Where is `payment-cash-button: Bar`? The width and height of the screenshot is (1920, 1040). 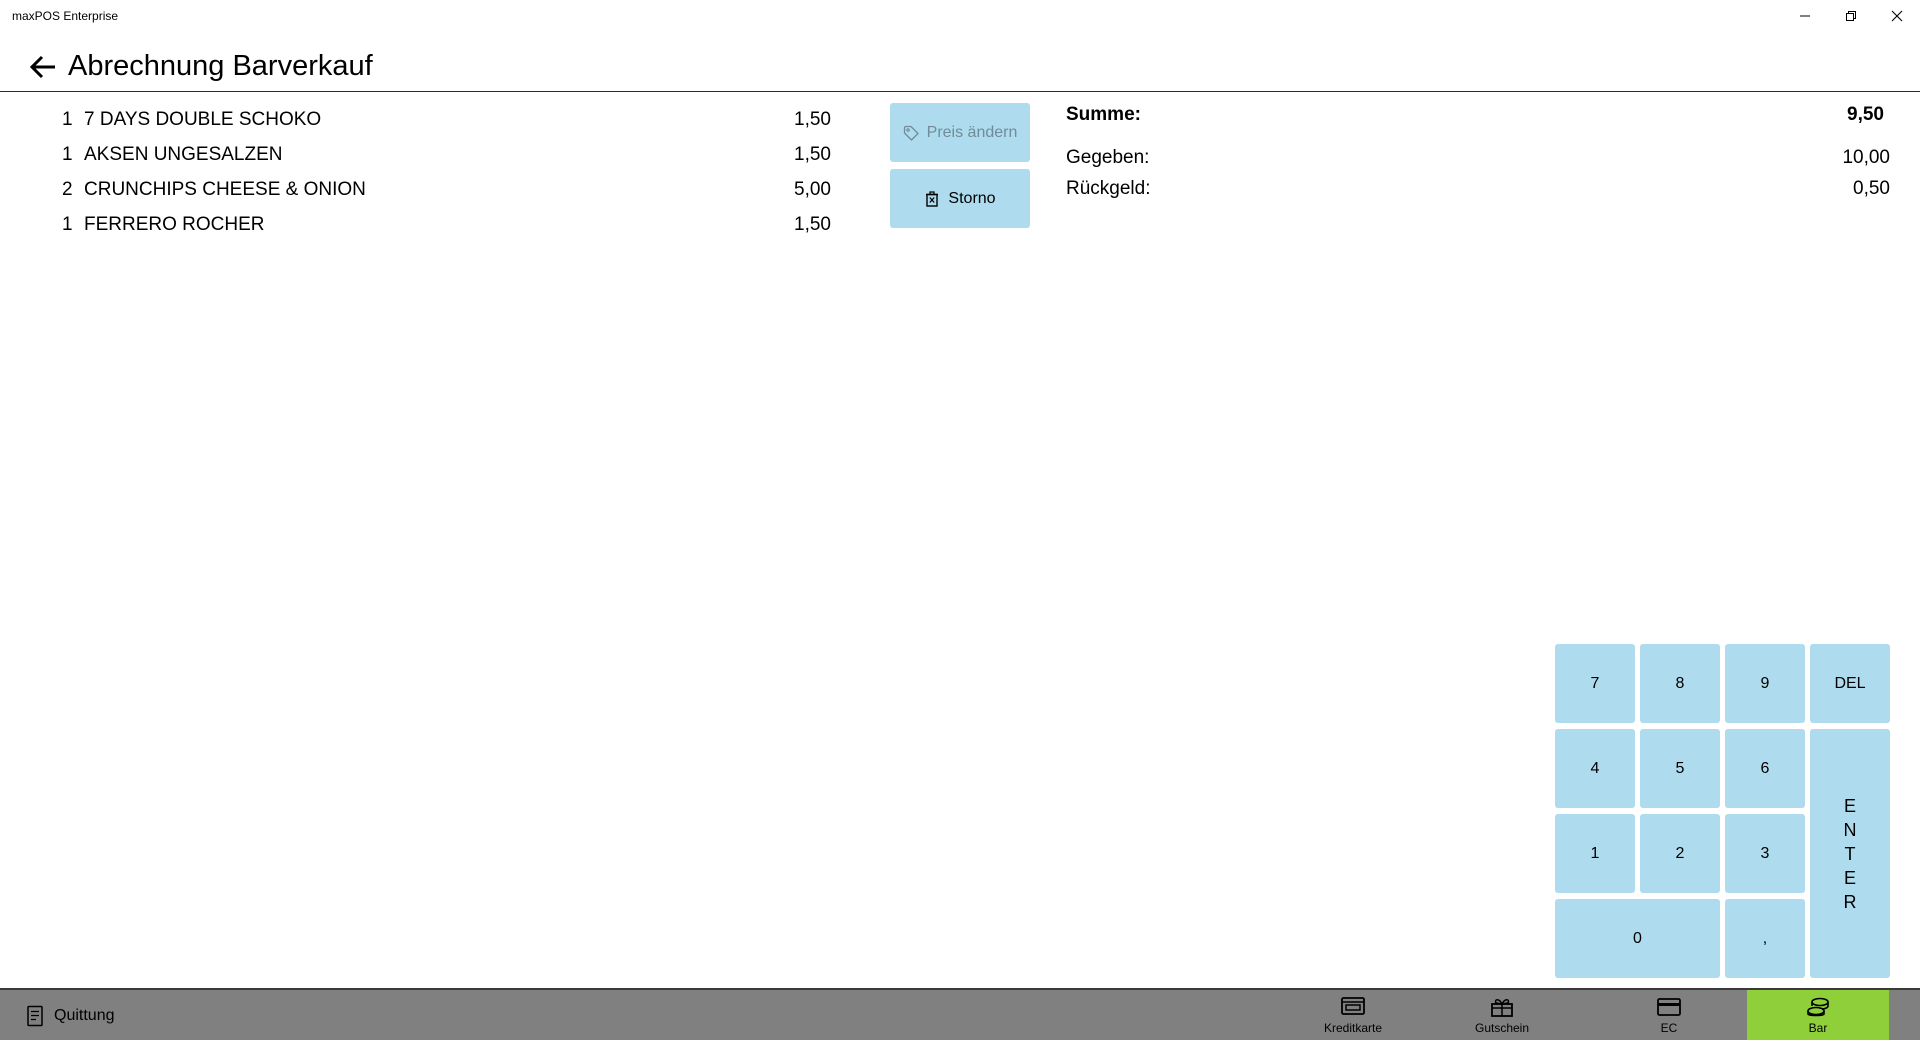 payment-cash-button: Bar is located at coordinates (1818, 1015).